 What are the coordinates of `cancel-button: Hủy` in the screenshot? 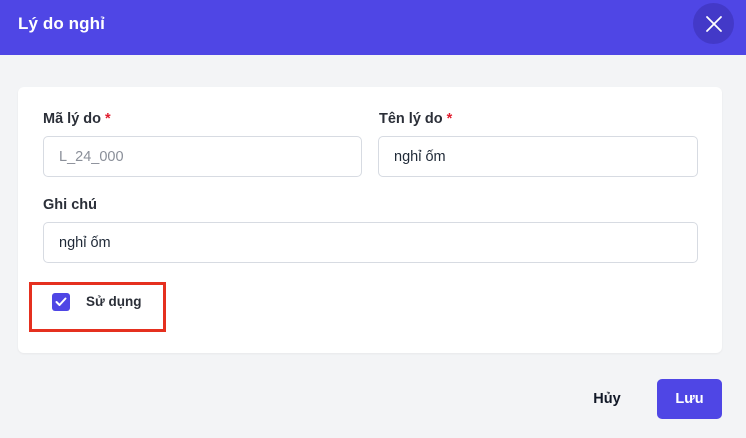 It's located at (607, 399).